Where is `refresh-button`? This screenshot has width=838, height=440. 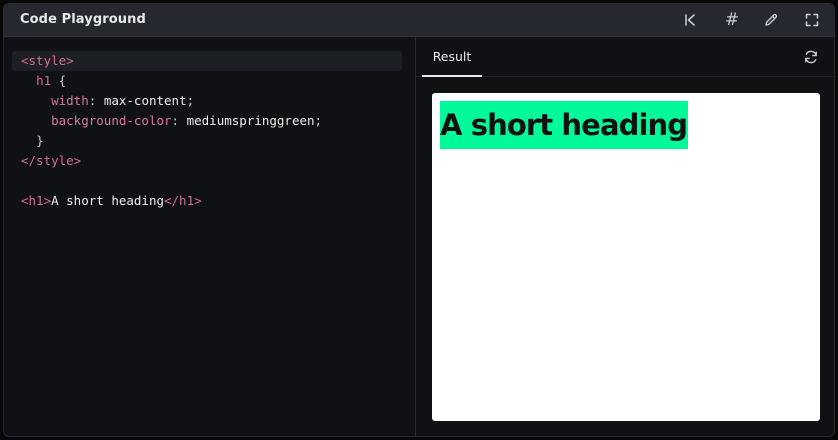
refresh-button is located at coordinates (811, 57).